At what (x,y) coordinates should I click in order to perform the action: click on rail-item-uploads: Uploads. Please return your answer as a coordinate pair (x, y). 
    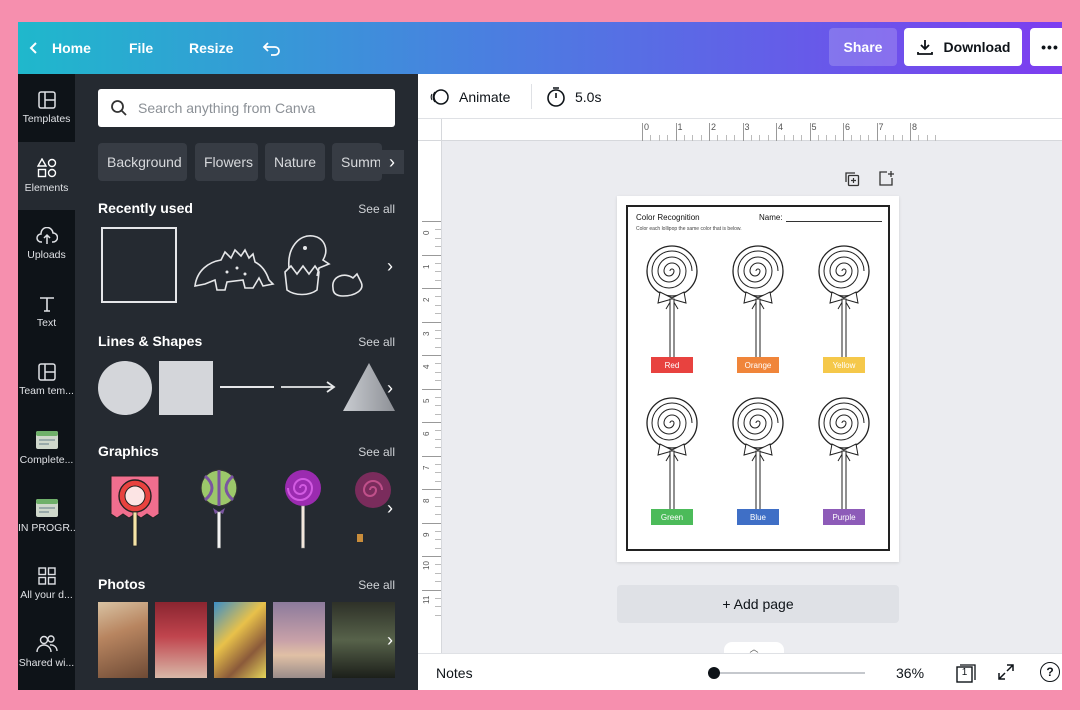
    Looking at the image, I should click on (46, 244).